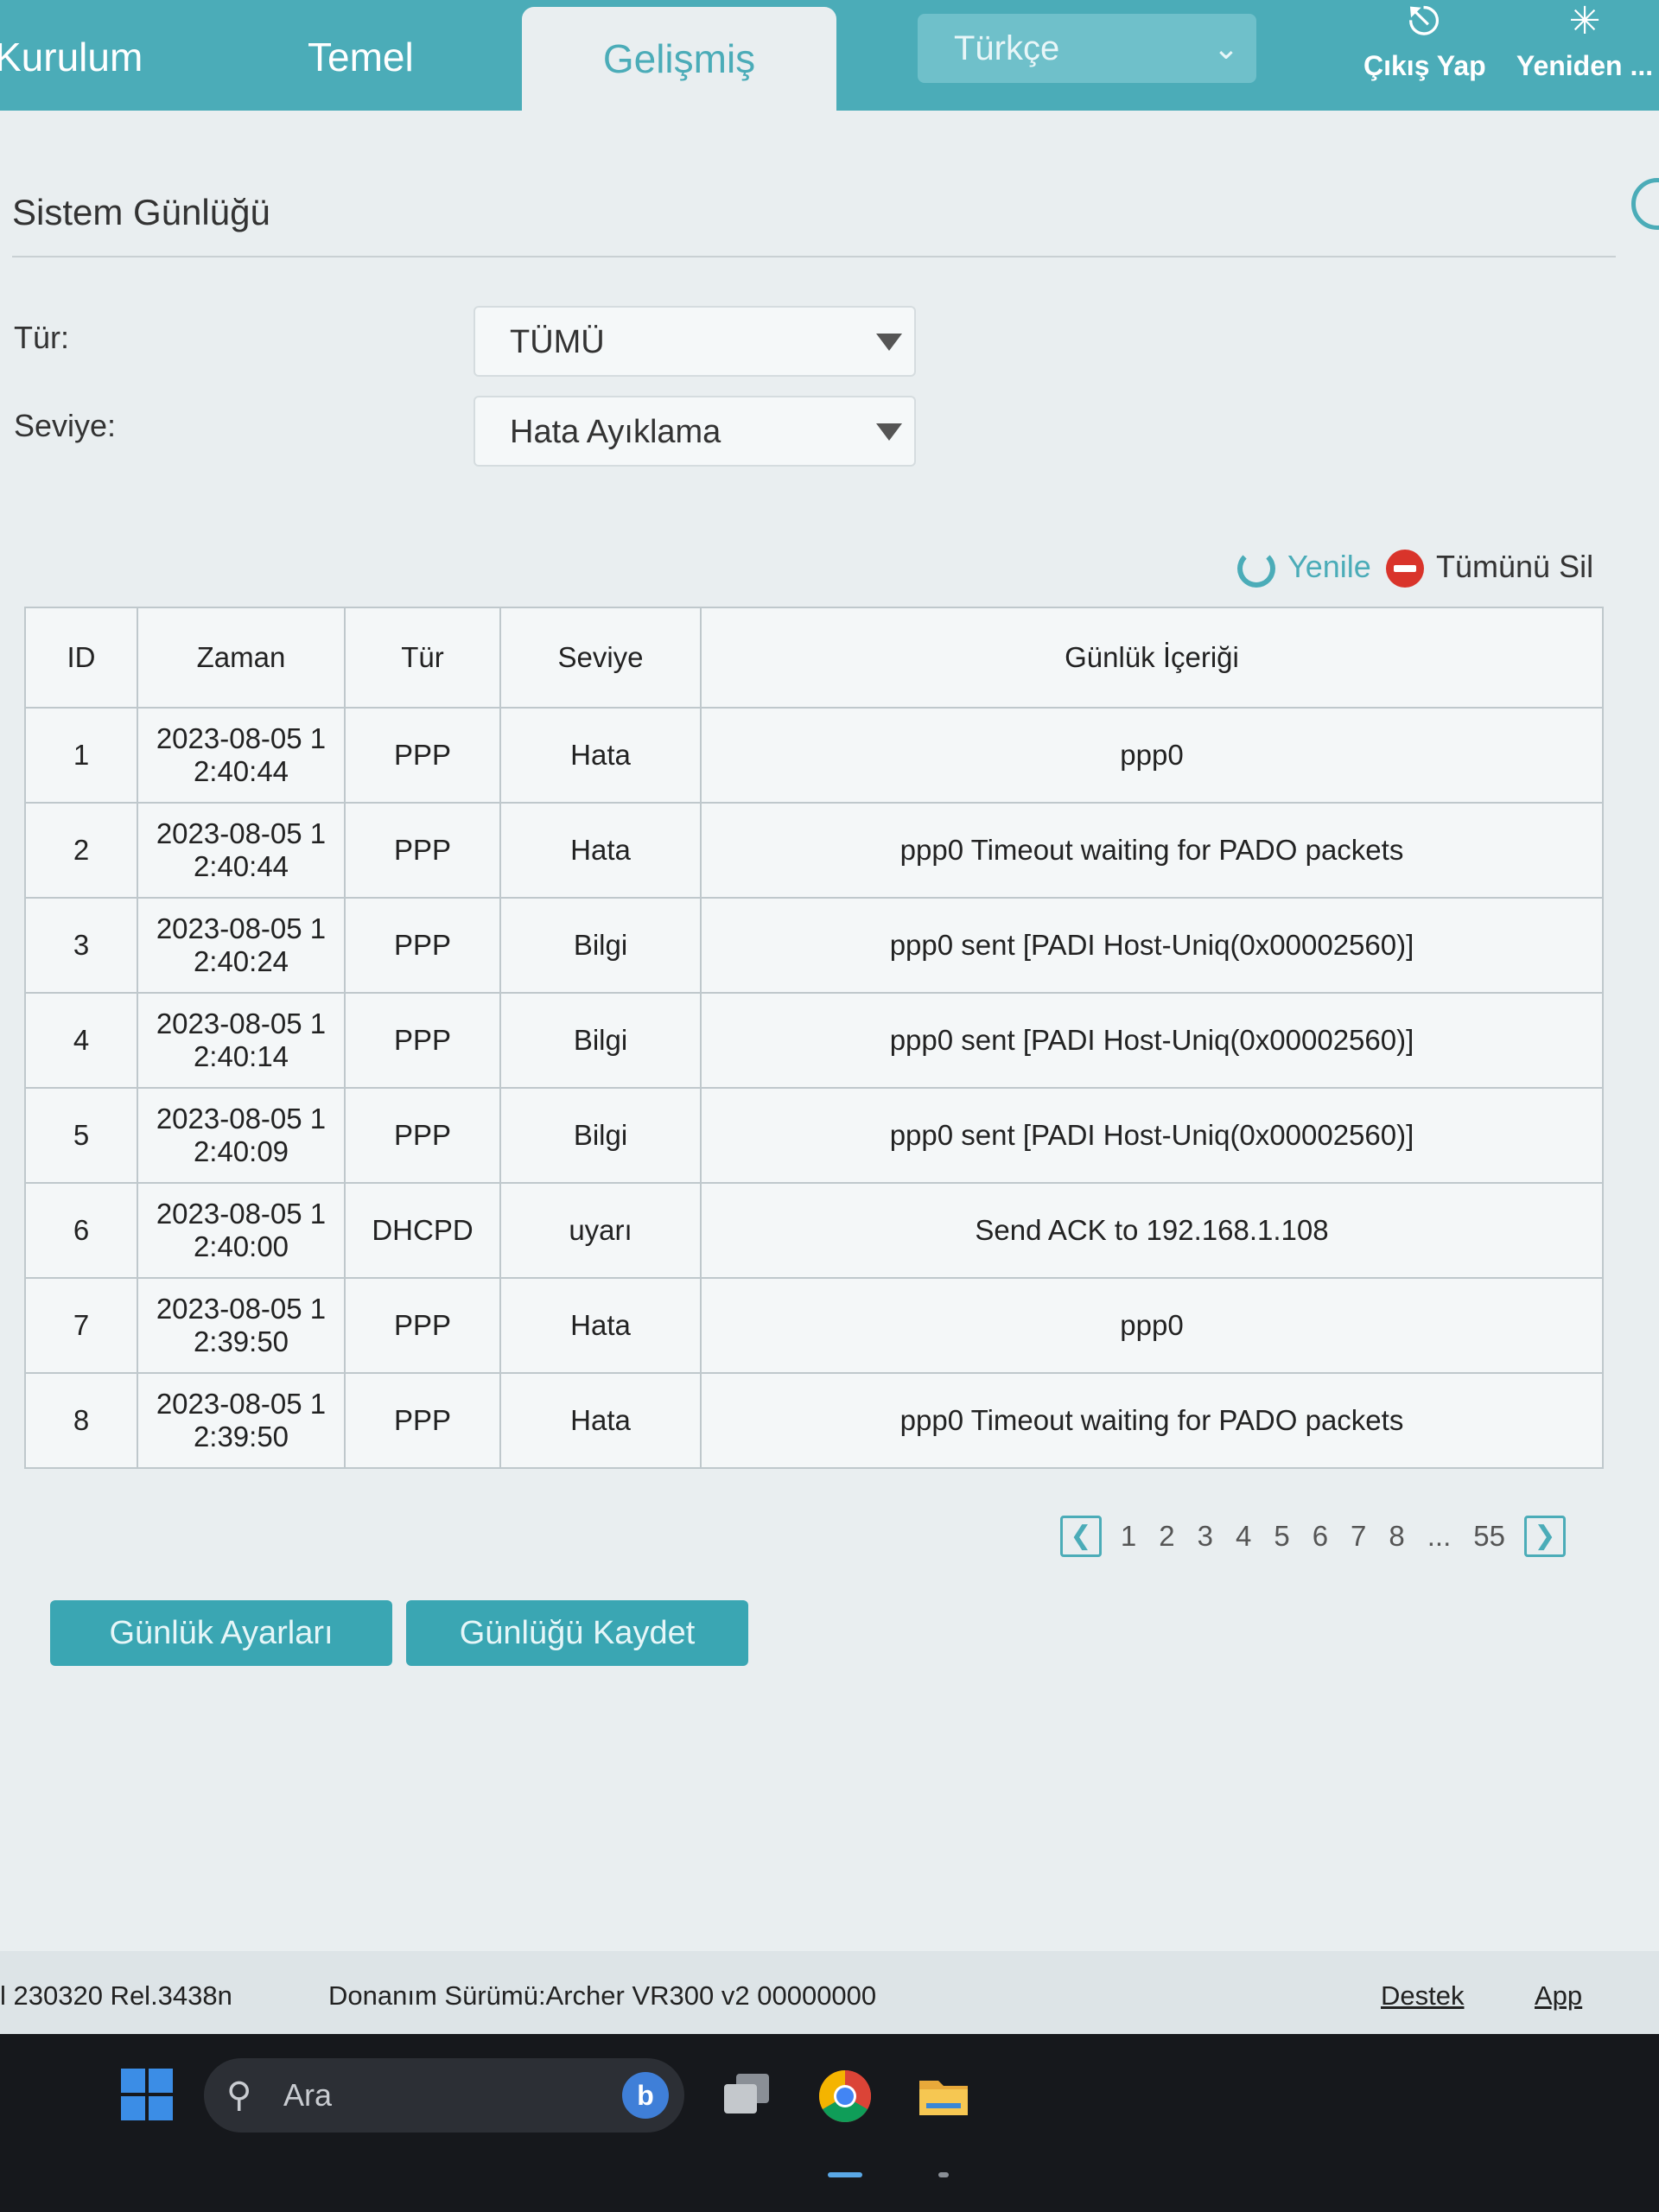  I want to click on type-select-value: TÜMÜ, so click(557, 342).